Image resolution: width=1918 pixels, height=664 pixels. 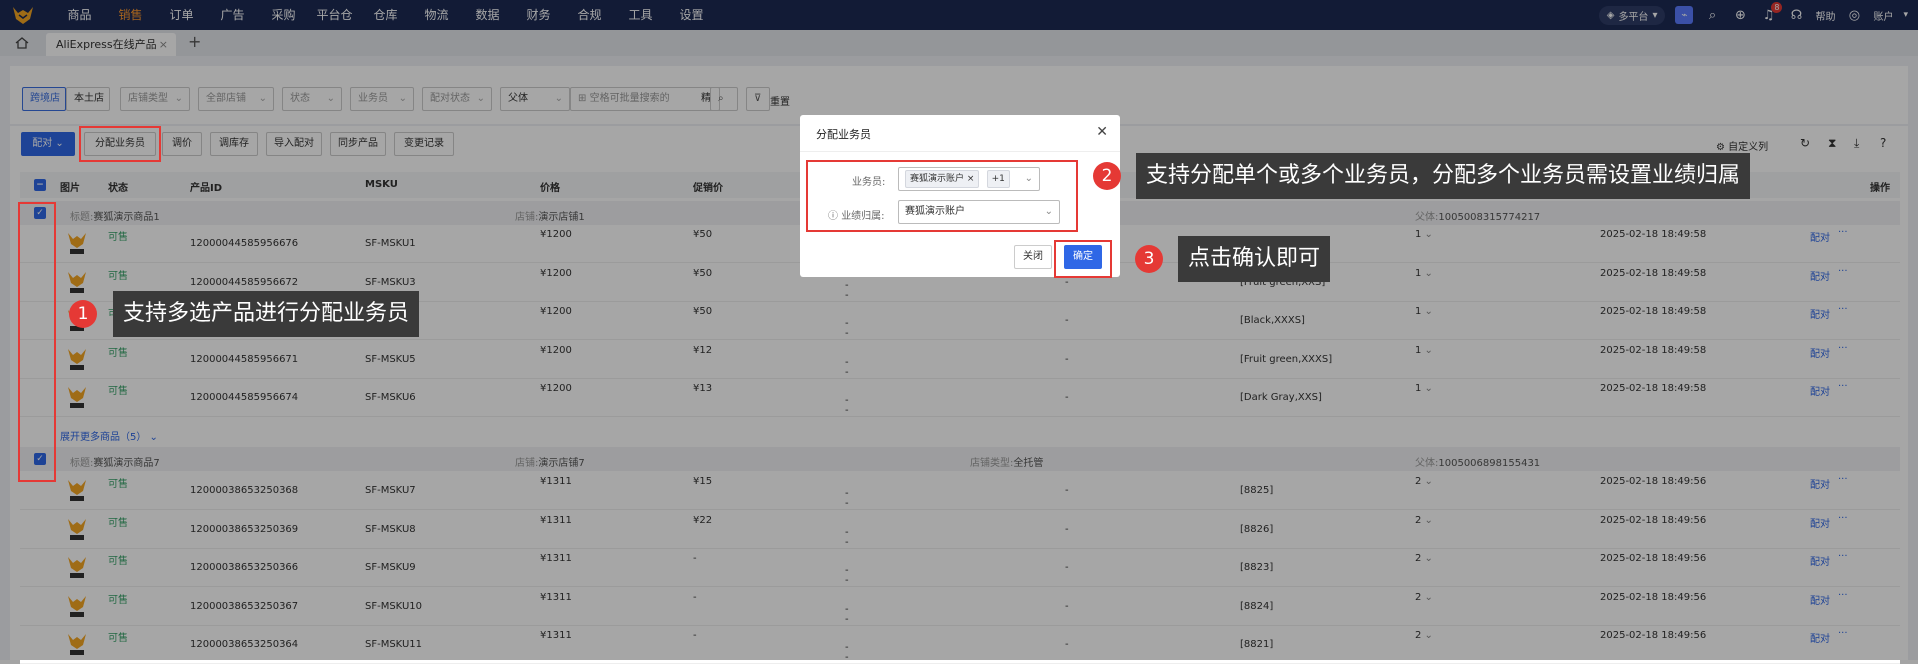 I want to click on close-button: 关闭, so click(x=1033, y=257).